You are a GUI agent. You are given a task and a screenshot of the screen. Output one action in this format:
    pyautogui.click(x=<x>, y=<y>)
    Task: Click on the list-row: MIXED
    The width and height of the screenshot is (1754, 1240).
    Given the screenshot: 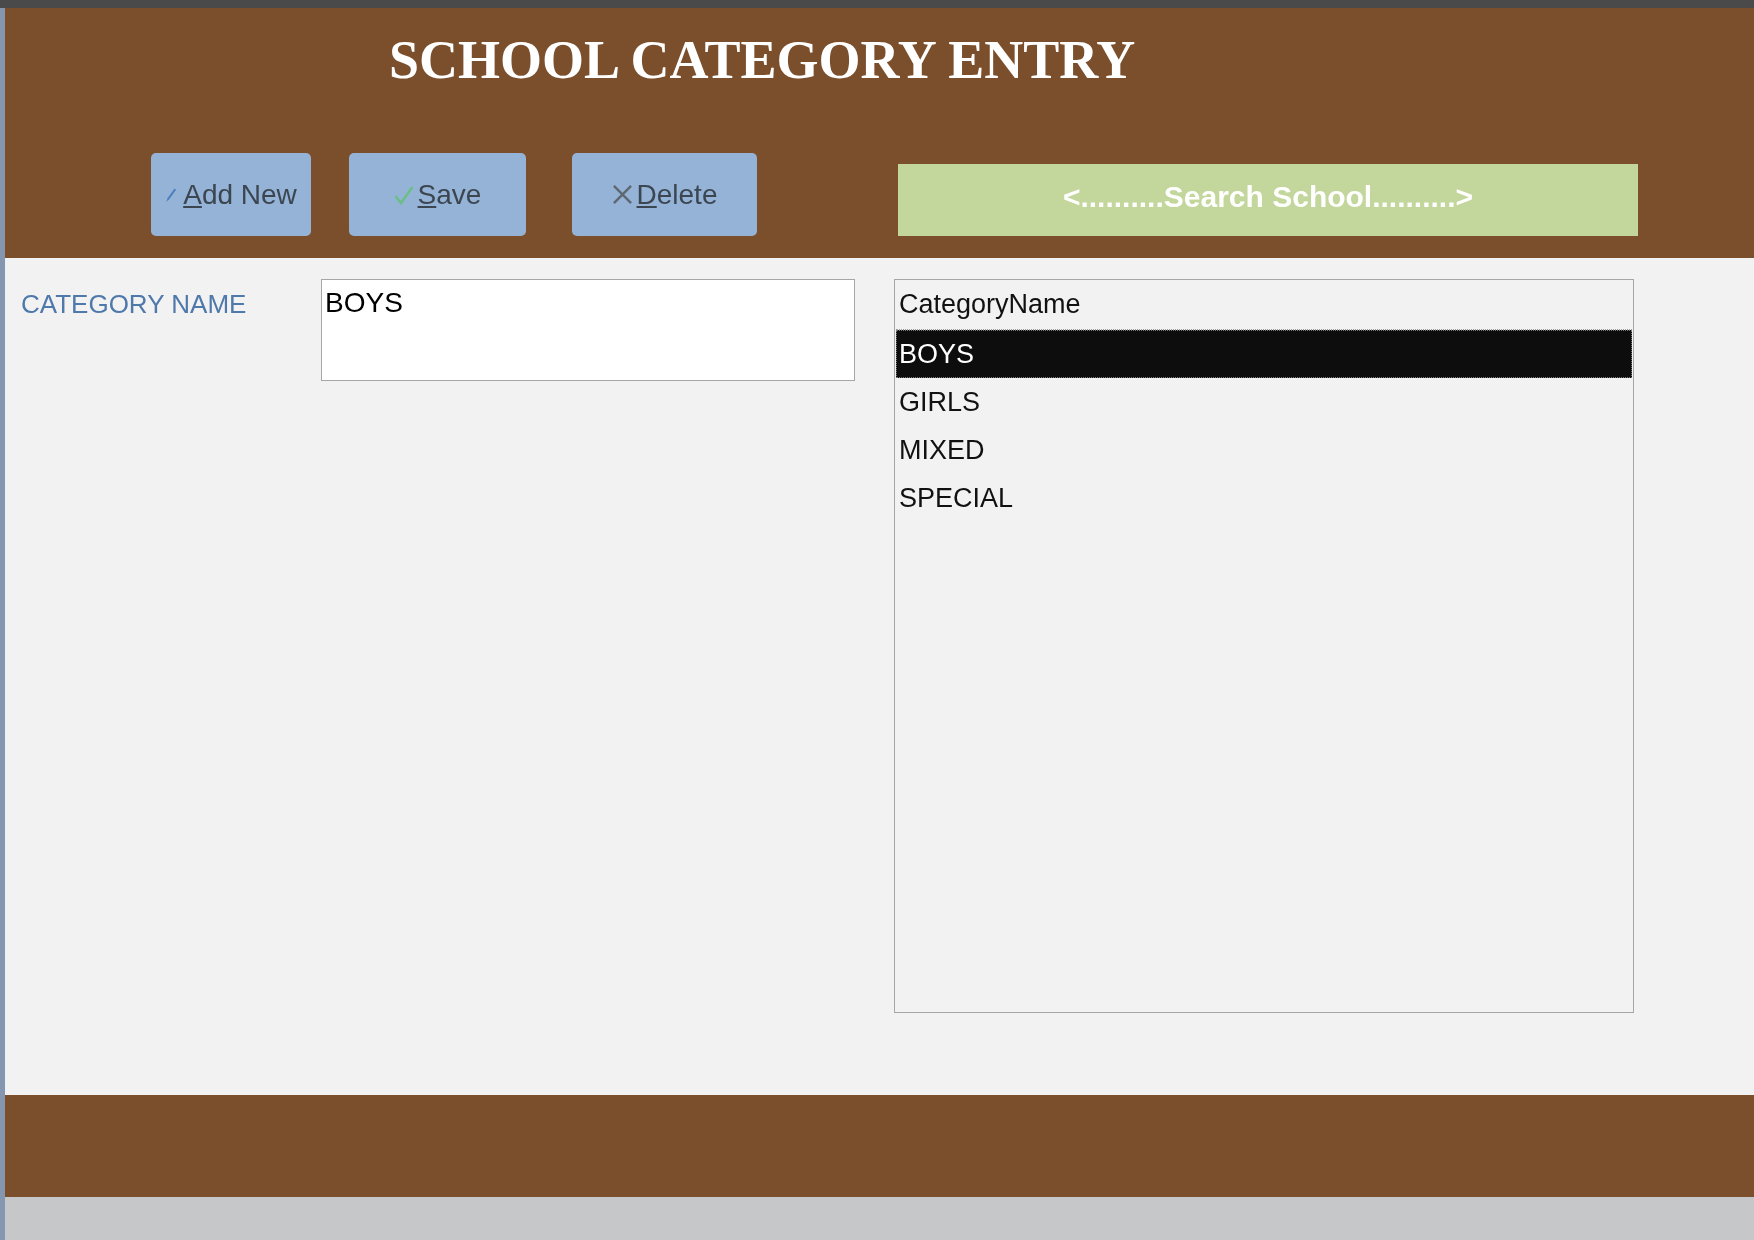 What is the action you would take?
    pyautogui.click(x=1264, y=450)
    